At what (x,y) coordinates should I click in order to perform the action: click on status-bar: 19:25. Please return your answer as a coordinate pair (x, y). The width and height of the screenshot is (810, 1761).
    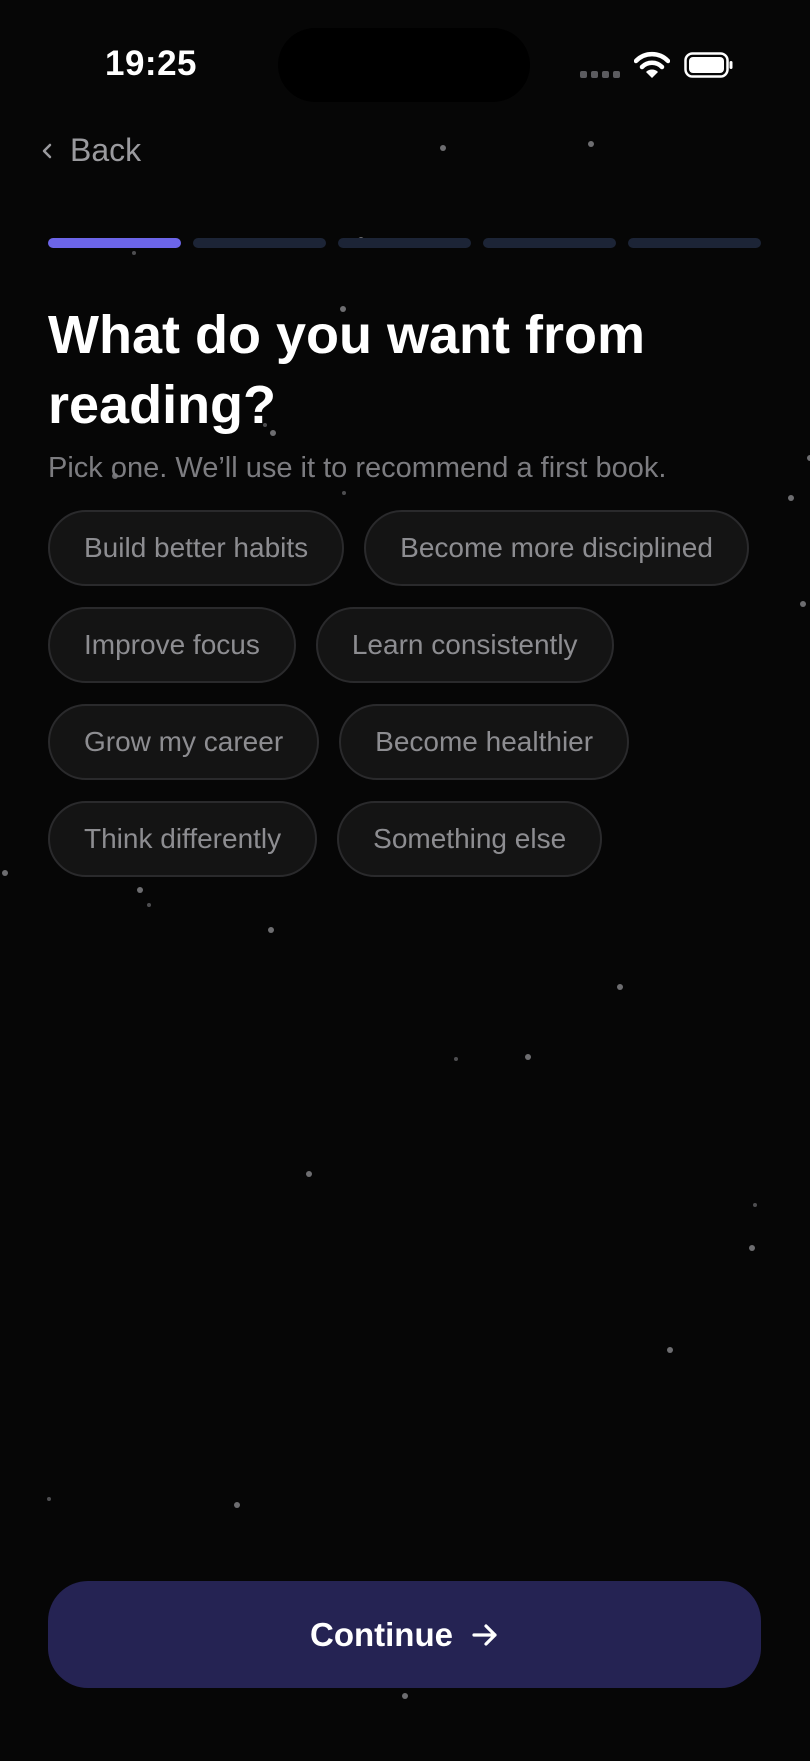
    Looking at the image, I should click on (405, 65).